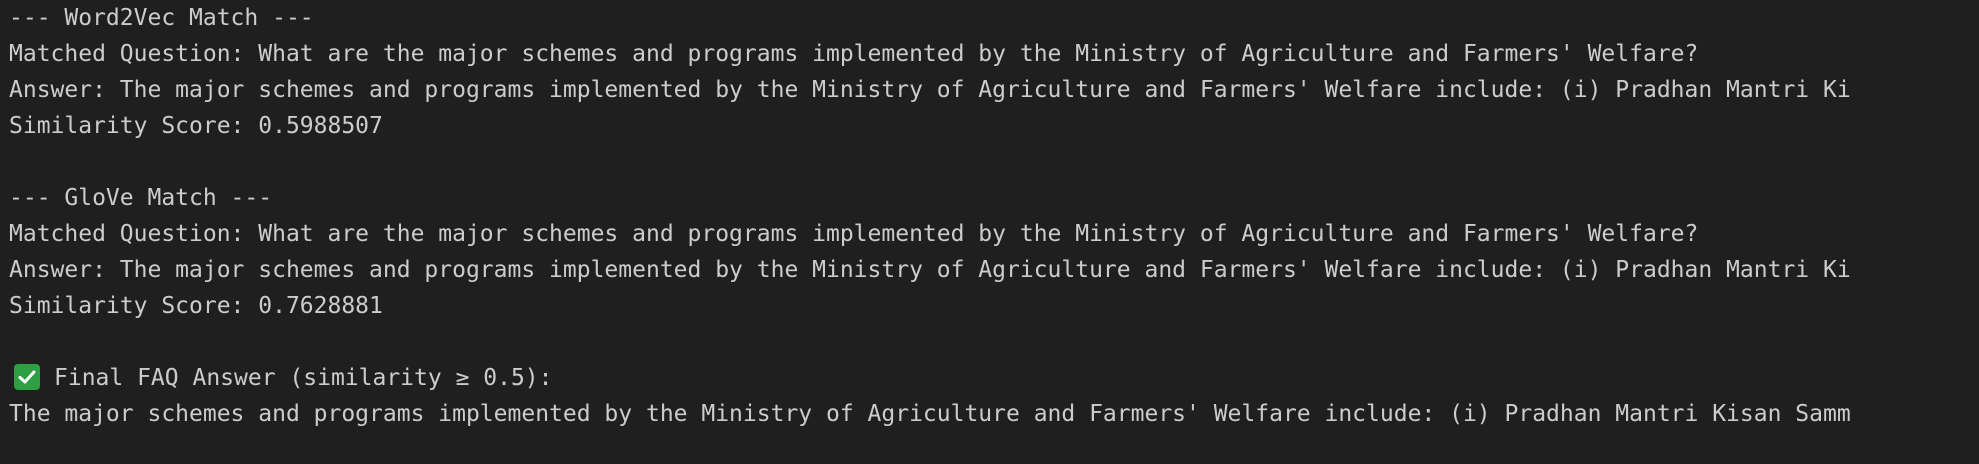 The height and width of the screenshot is (464, 1979). What do you see at coordinates (27, 377) in the screenshot?
I see `check-mark-icon` at bounding box center [27, 377].